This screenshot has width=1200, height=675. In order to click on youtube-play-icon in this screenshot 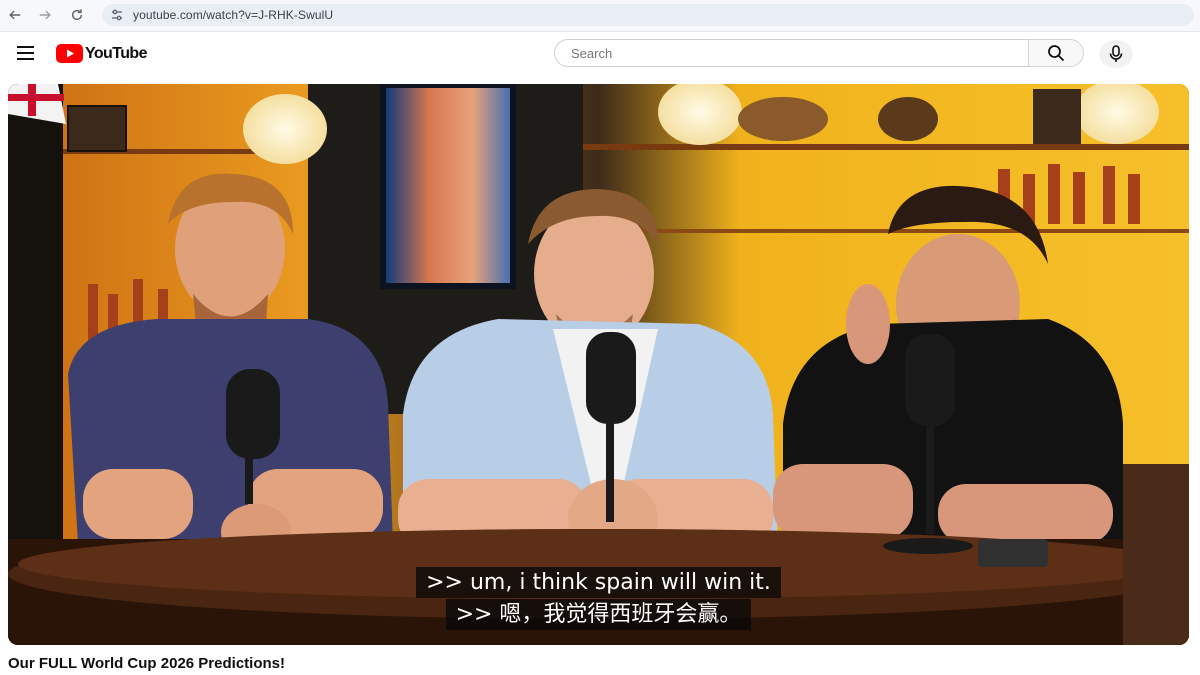, I will do `click(69, 53)`.